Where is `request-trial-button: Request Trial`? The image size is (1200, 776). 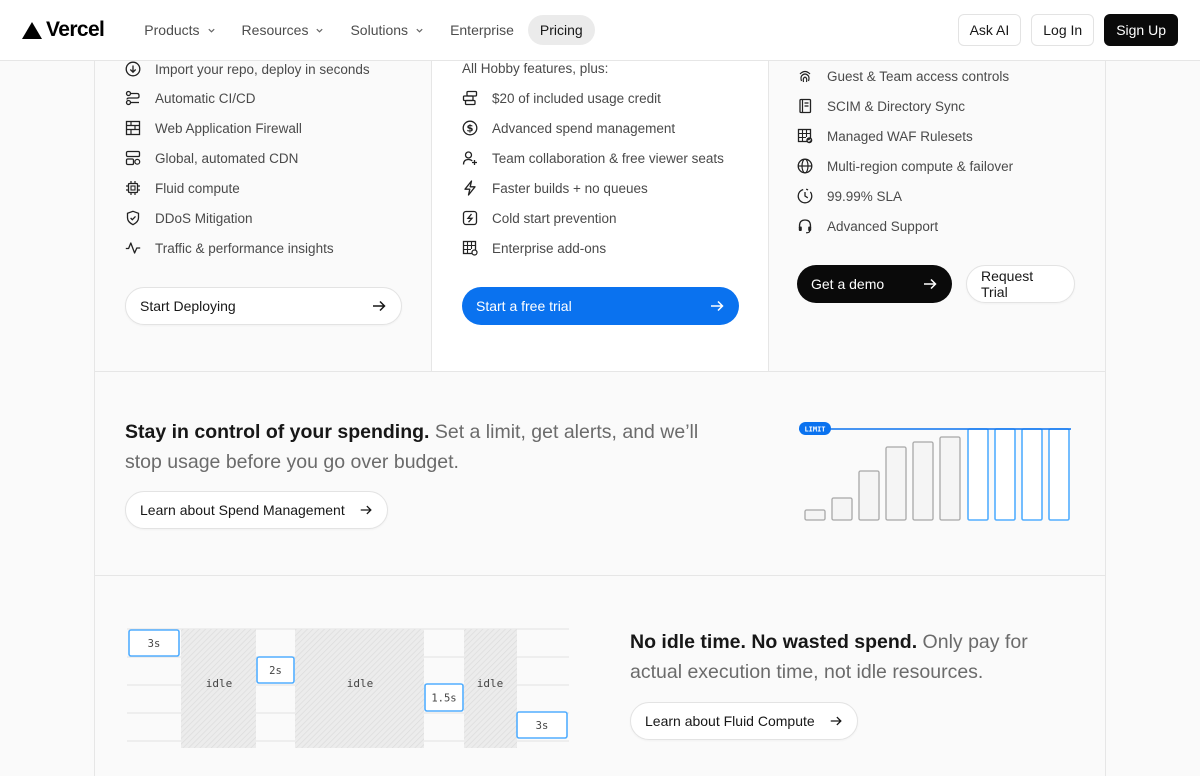
request-trial-button: Request Trial is located at coordinates (1020, 284).